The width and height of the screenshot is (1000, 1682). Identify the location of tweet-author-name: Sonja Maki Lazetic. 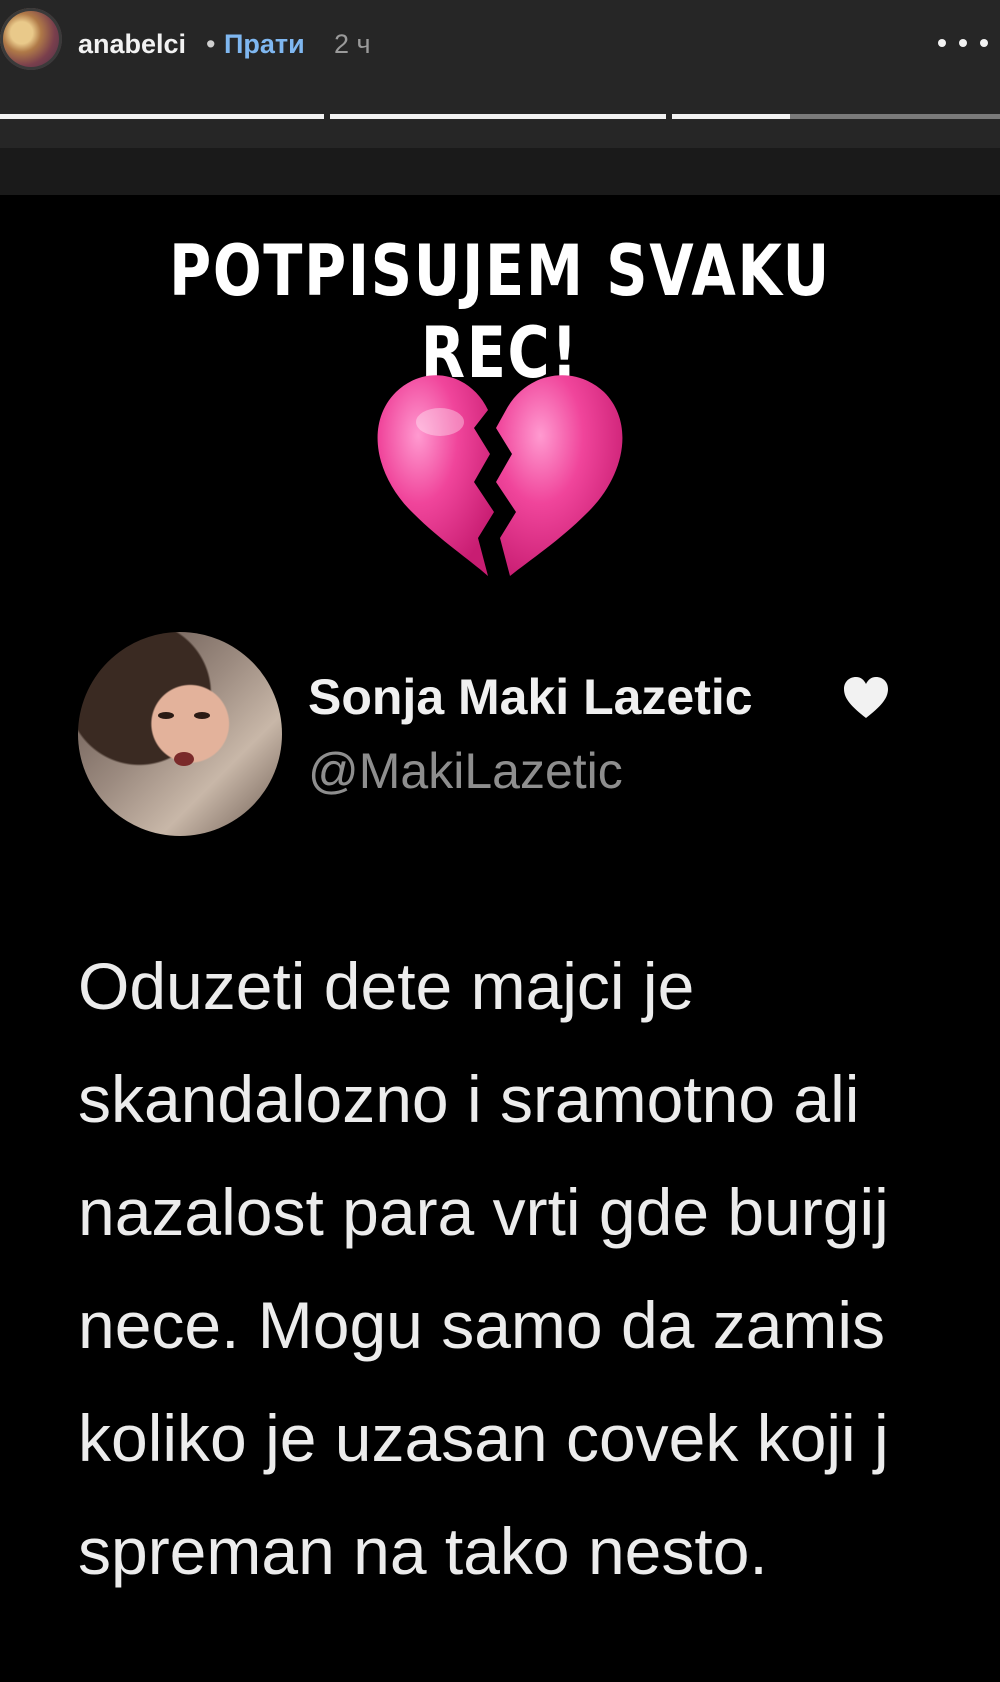
(530, 697).